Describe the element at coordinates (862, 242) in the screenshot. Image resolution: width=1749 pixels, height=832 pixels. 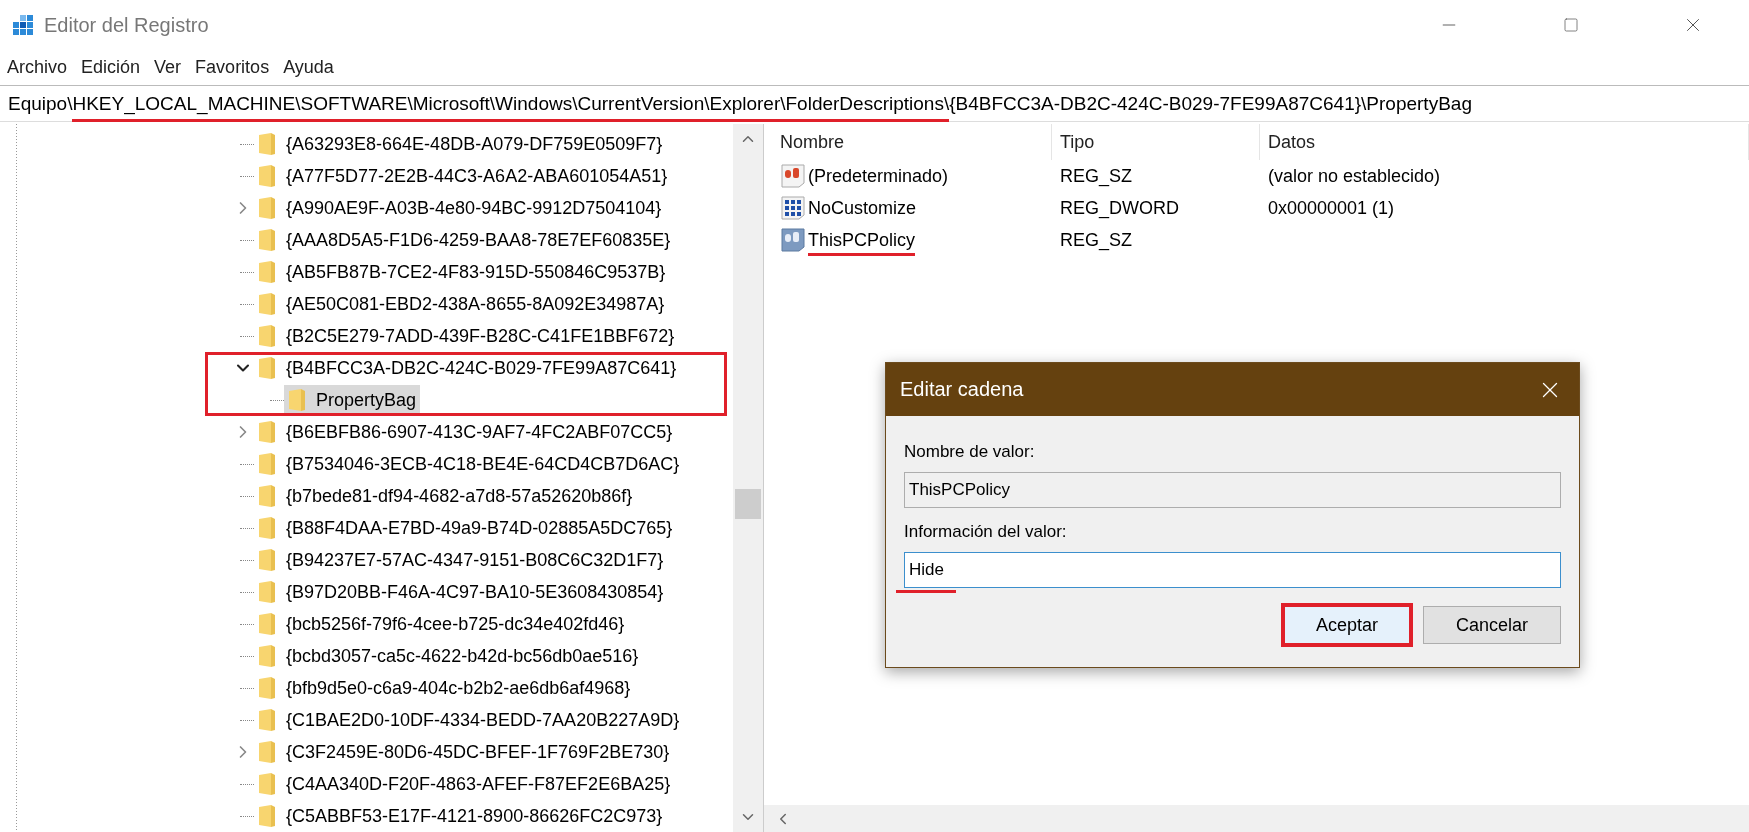
I see `value-name: ThisPCPolicy` at that location.